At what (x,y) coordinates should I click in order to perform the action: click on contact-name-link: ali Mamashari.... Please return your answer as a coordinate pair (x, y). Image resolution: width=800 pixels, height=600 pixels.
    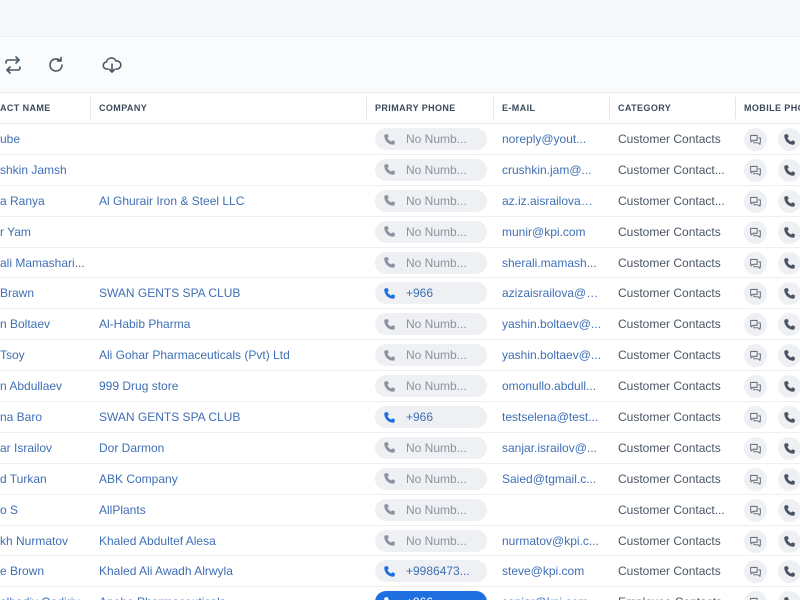
    Looking at the image, I should click on (44, 263).